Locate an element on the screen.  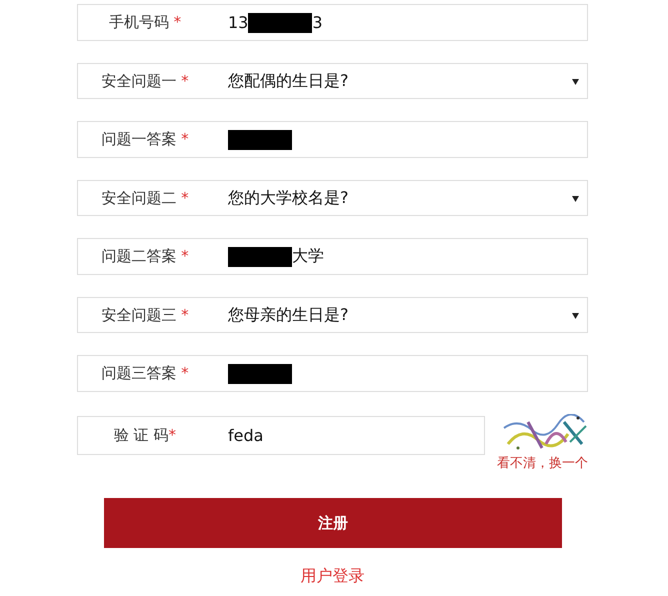
field-label: 问题二答案 * is located at coordinates (145, 256).